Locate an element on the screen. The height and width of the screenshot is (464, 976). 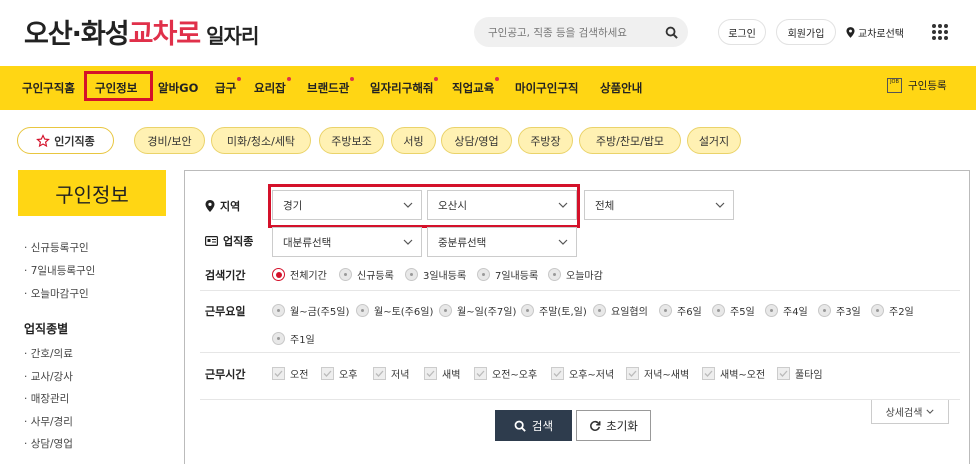
search-button: 검색 is located at coordinates (533, 425).